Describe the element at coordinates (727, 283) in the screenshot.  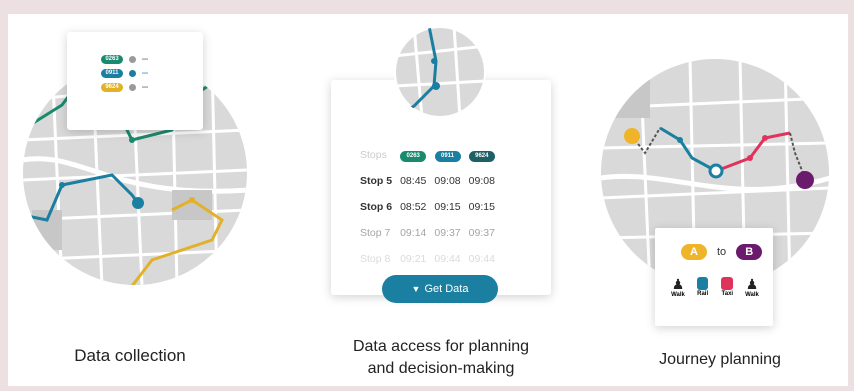
I see `taxi-icon` at that location.